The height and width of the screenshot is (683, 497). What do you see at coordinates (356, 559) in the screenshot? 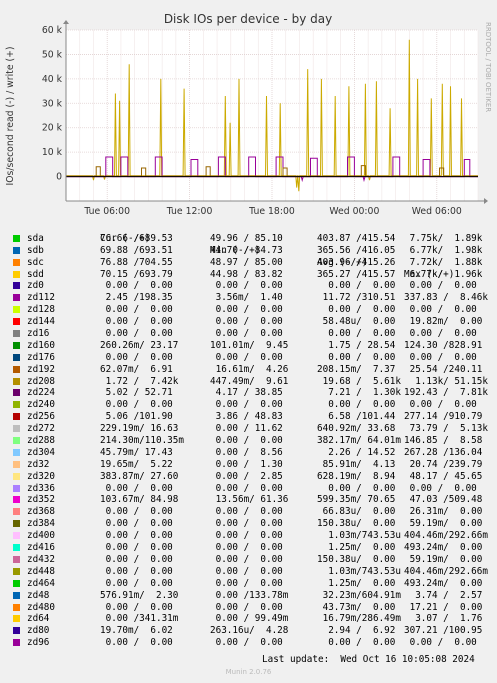
I see `legend-avg: 150.38u/ 0.00` at bounding box center [356, 559].